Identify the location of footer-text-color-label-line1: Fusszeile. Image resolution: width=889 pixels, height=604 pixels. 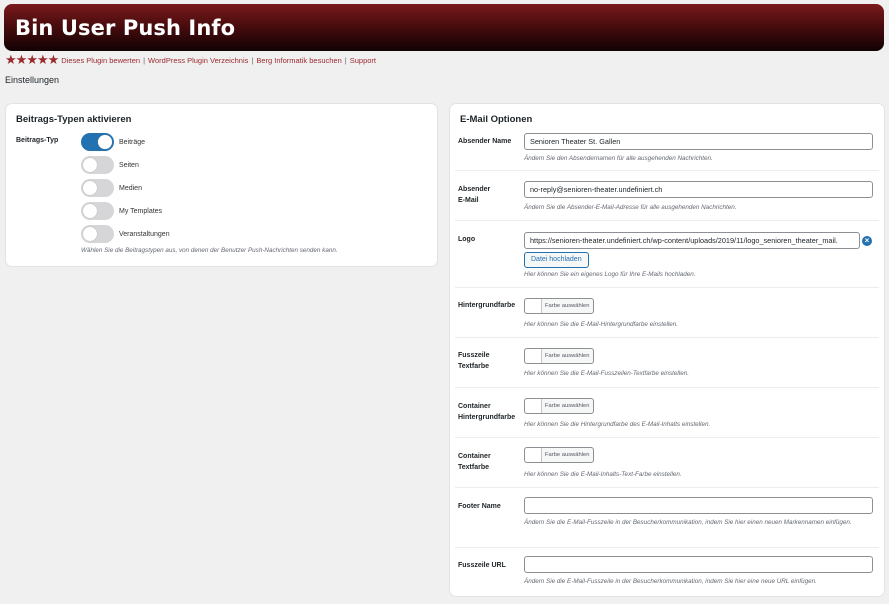
(474, 355).